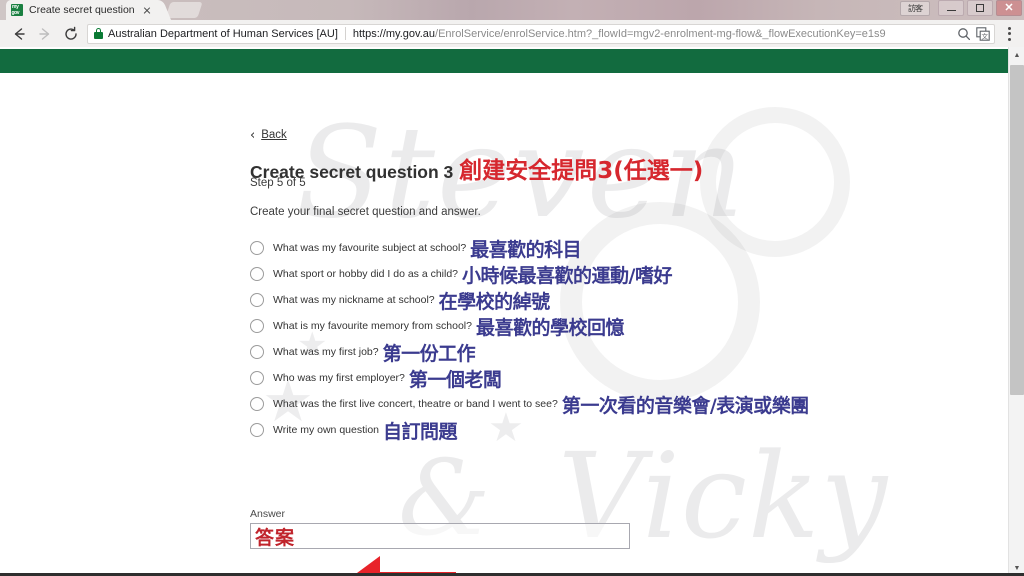 The image size is (1024, 576). What do you see at coordinates (394, 33) in the screenshot?
I see `url-origin: https://my.gov.au` at bounding box center [394, 33].